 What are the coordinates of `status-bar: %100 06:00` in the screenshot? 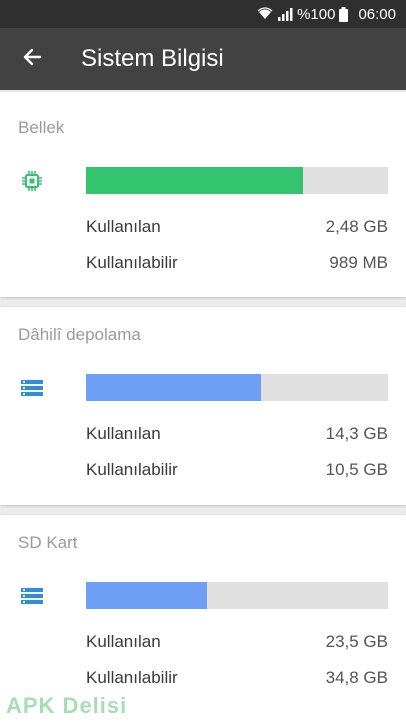 It's located at (203, 14).